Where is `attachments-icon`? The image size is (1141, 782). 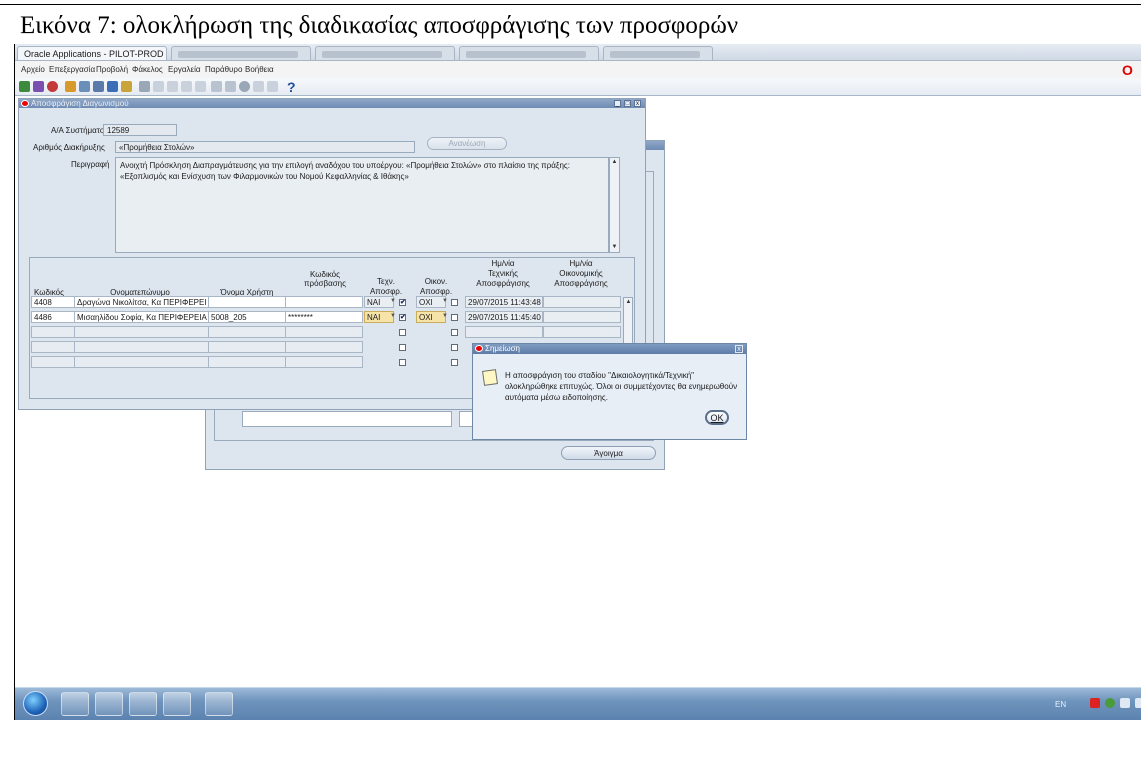
attachments-icon is located at coordinates (126, 86).